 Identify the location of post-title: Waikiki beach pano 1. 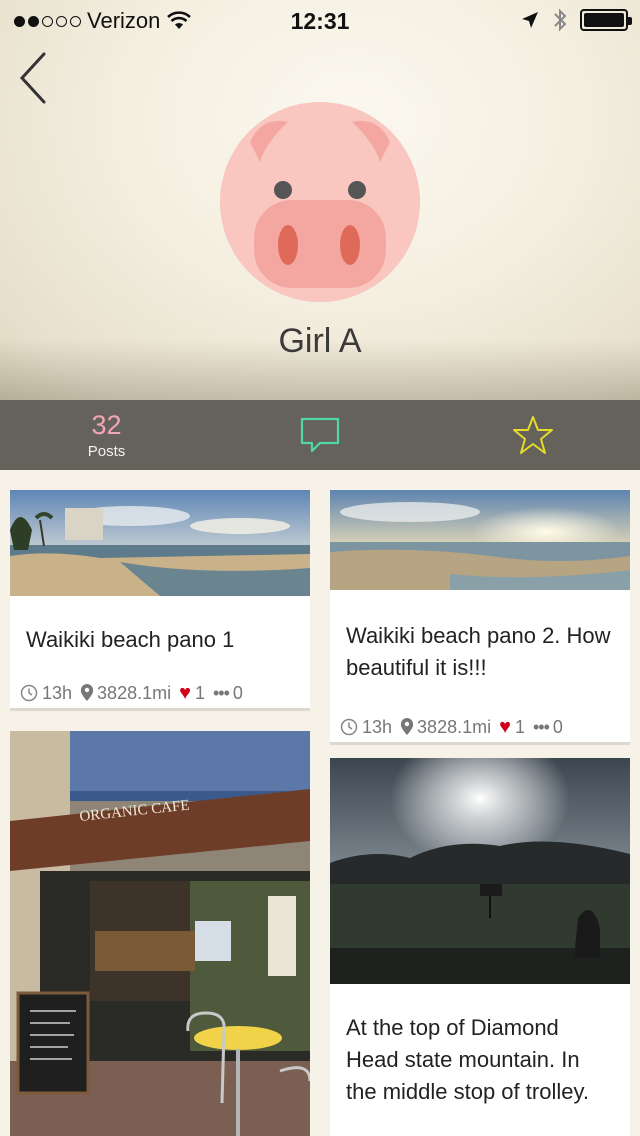
(130, 639).